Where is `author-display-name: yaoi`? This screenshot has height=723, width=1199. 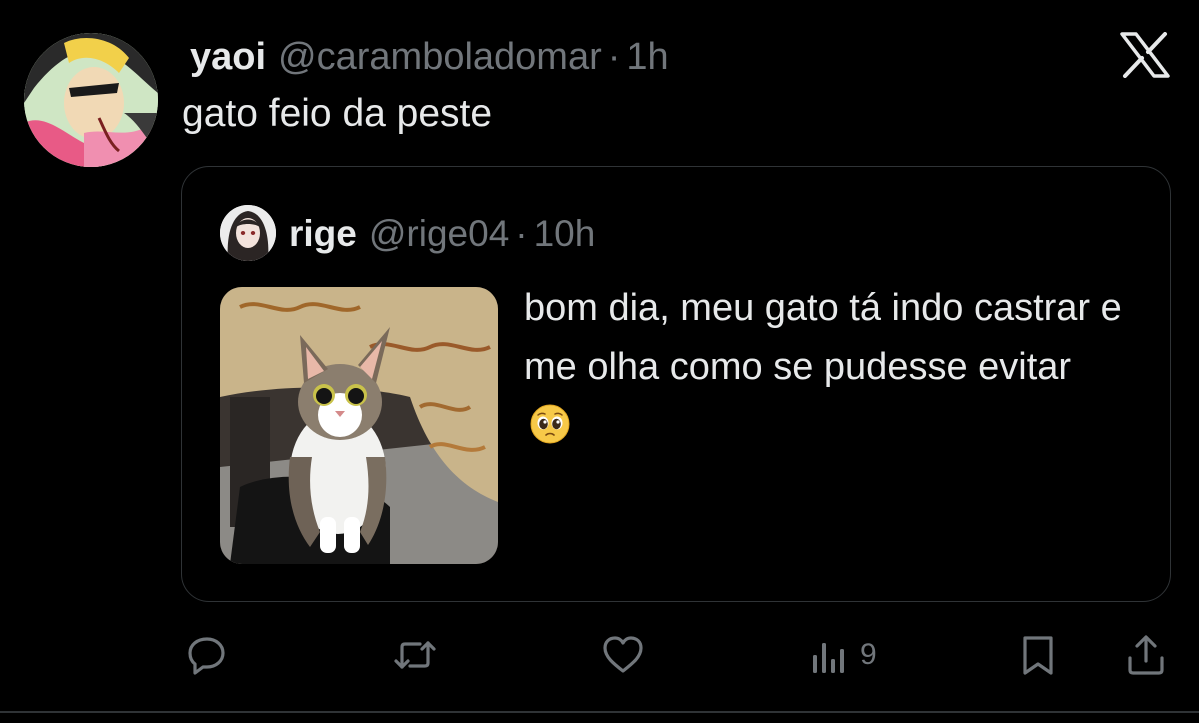
author-display-name: yaoi is located at coordinates (228, 57).